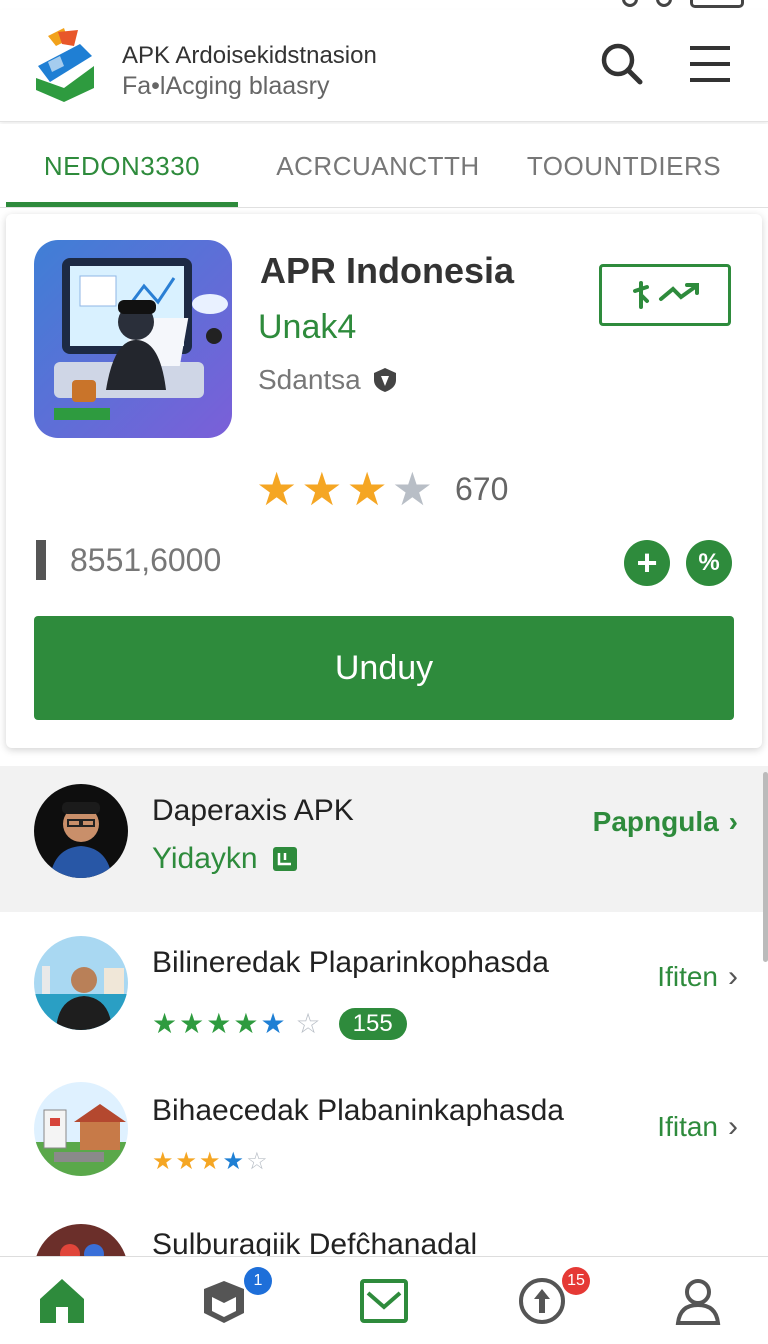  What do you see at coordinates (655, 821) in the screenshot?
I see `list-item-action-label: Papngula` at bounding box center [655, 821].